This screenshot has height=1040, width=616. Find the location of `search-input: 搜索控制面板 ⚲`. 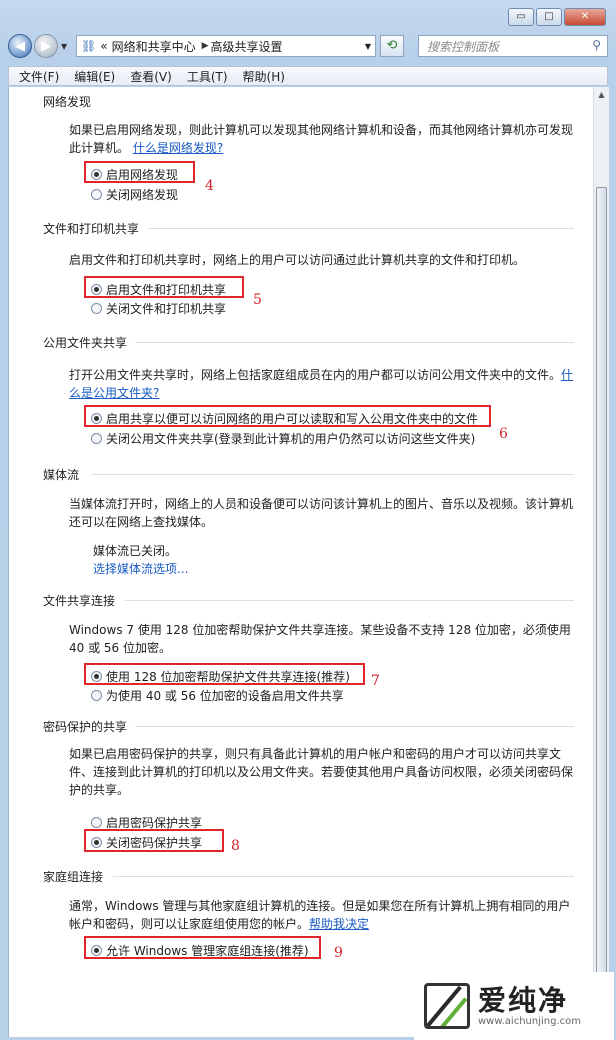

search-input: 搜索控制面板 ⚲ is located at coordinates (513, 46).